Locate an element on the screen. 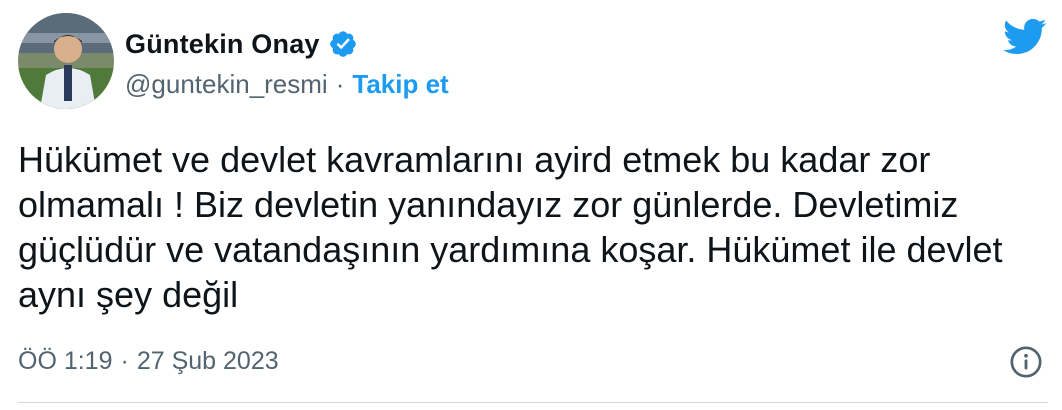 This screenshot has height=410, width=1062. author-handle-row: @guntekin_resmi · Takip et is located at coordinates (287, 84).